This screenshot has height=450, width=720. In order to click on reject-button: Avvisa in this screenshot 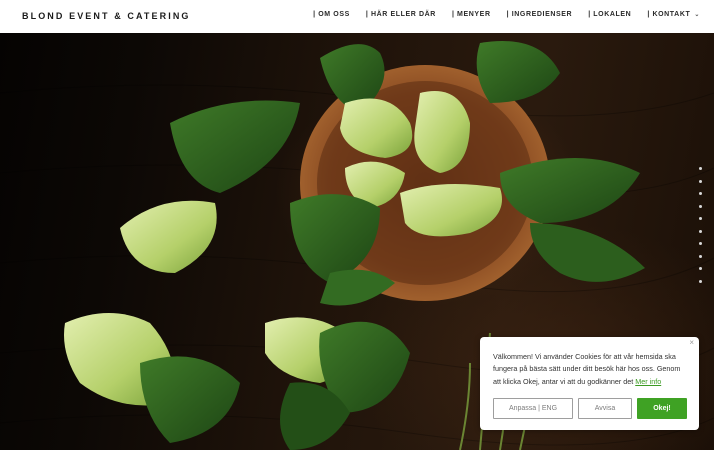, I will do `click(605, 408)`.